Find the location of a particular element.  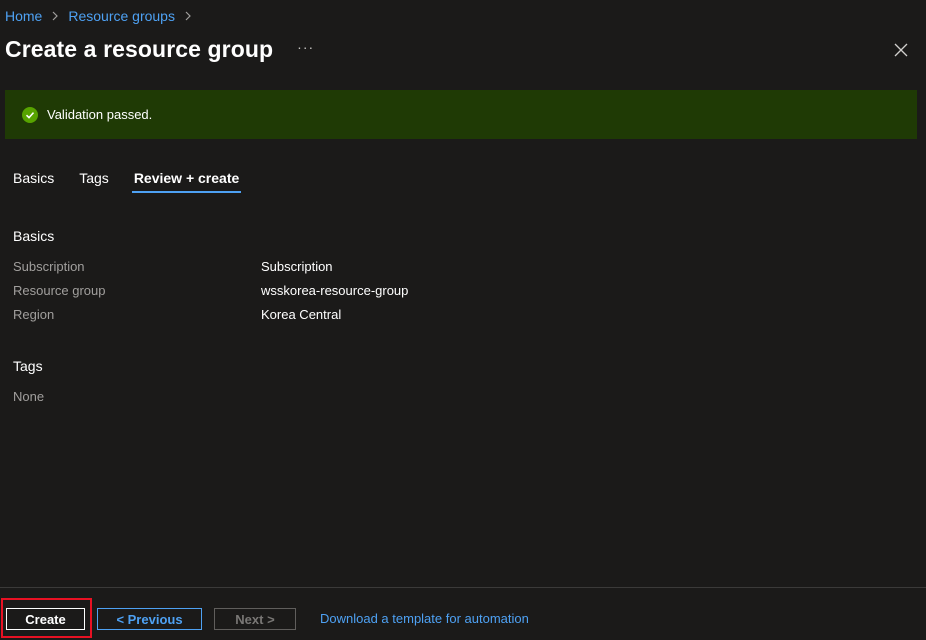

summary-key: Subscription is located at coordinates (49, 266).